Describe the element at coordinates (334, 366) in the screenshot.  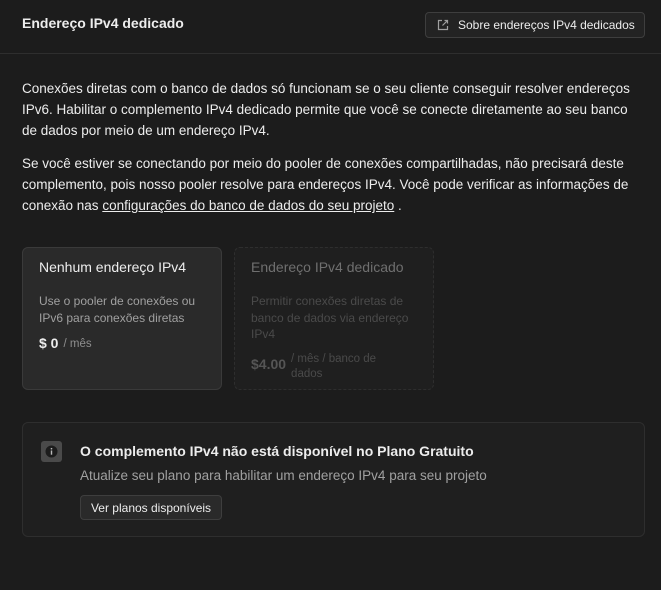
I see `price-unit: / mês / banco de dados` at that location.